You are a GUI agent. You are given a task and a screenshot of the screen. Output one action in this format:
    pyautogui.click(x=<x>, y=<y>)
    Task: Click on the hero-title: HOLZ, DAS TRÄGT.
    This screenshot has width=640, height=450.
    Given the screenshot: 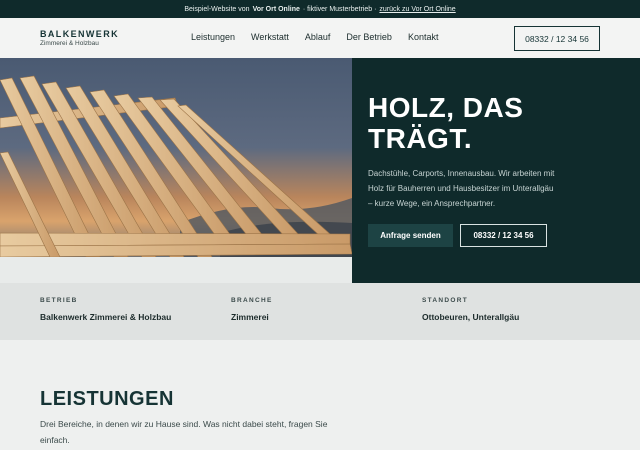 What is the action you would take?
    pyautogui.click(x=445, y=123)
    